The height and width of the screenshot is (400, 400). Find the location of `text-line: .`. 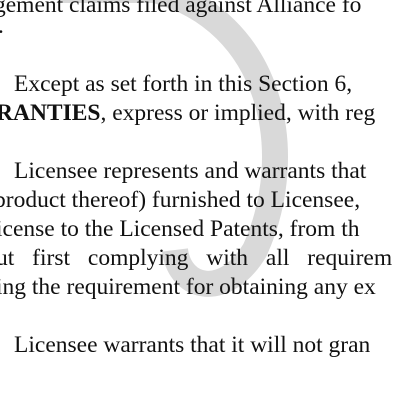

text-line: . is located at coordinates (199, 26).